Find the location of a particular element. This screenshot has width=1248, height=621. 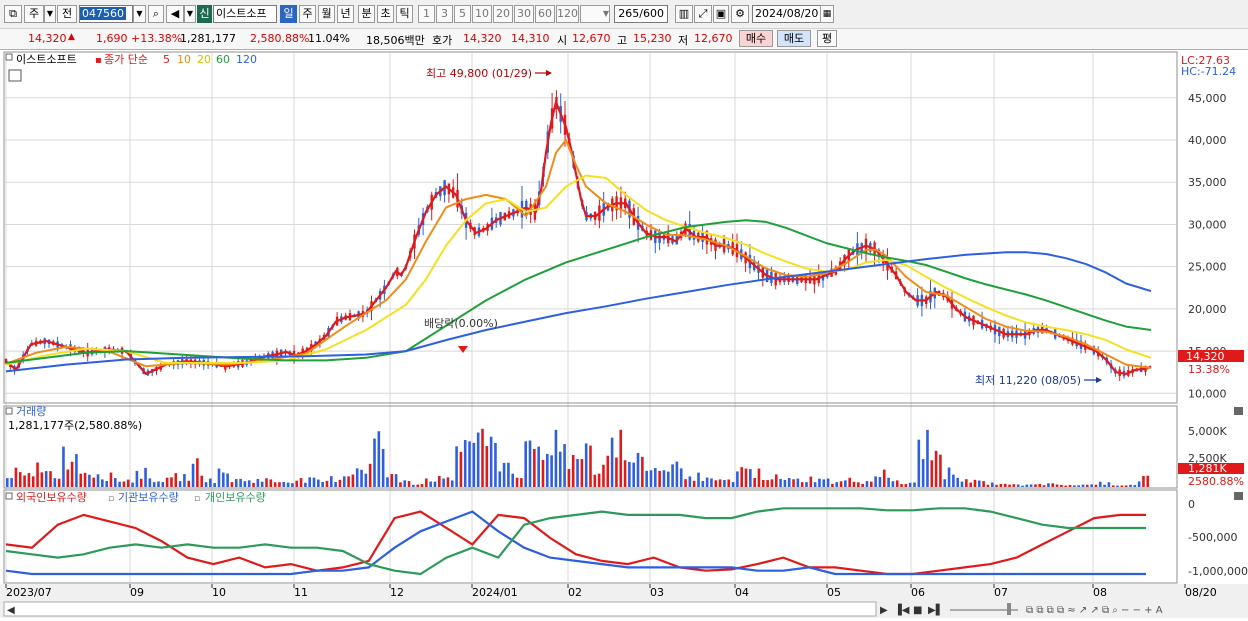

market-select: 주 is located at coordinates (34, 14).